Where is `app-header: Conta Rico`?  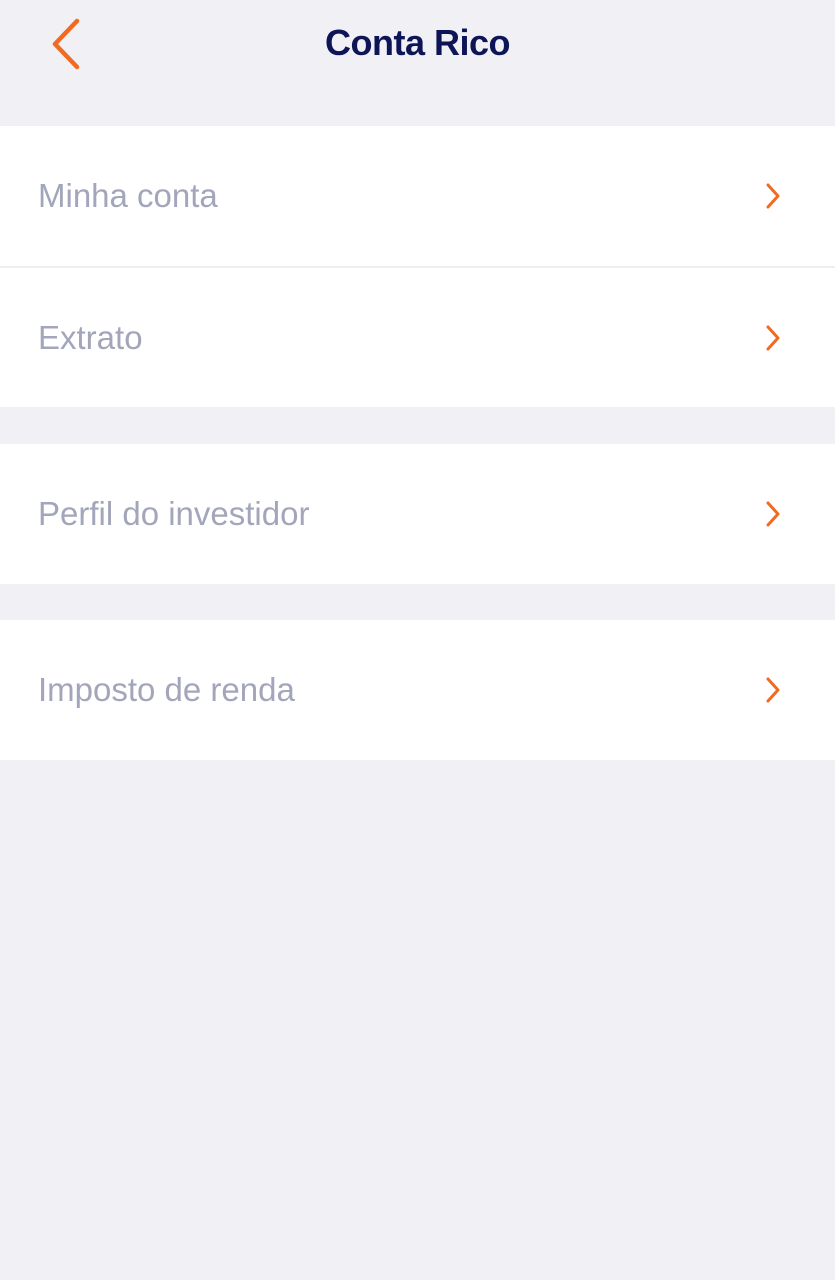 app-header: Conta Rico is located at coordinates (417, 44).